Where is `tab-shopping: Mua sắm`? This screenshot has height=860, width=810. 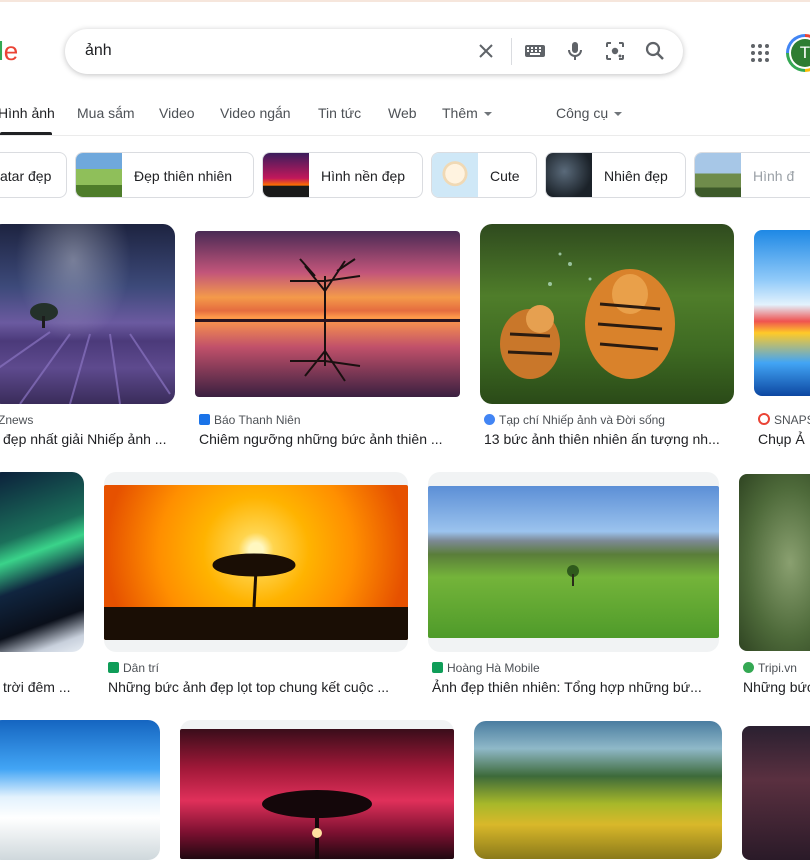
tab-shopping: Mua sắm is located at coordinates (106, 113).